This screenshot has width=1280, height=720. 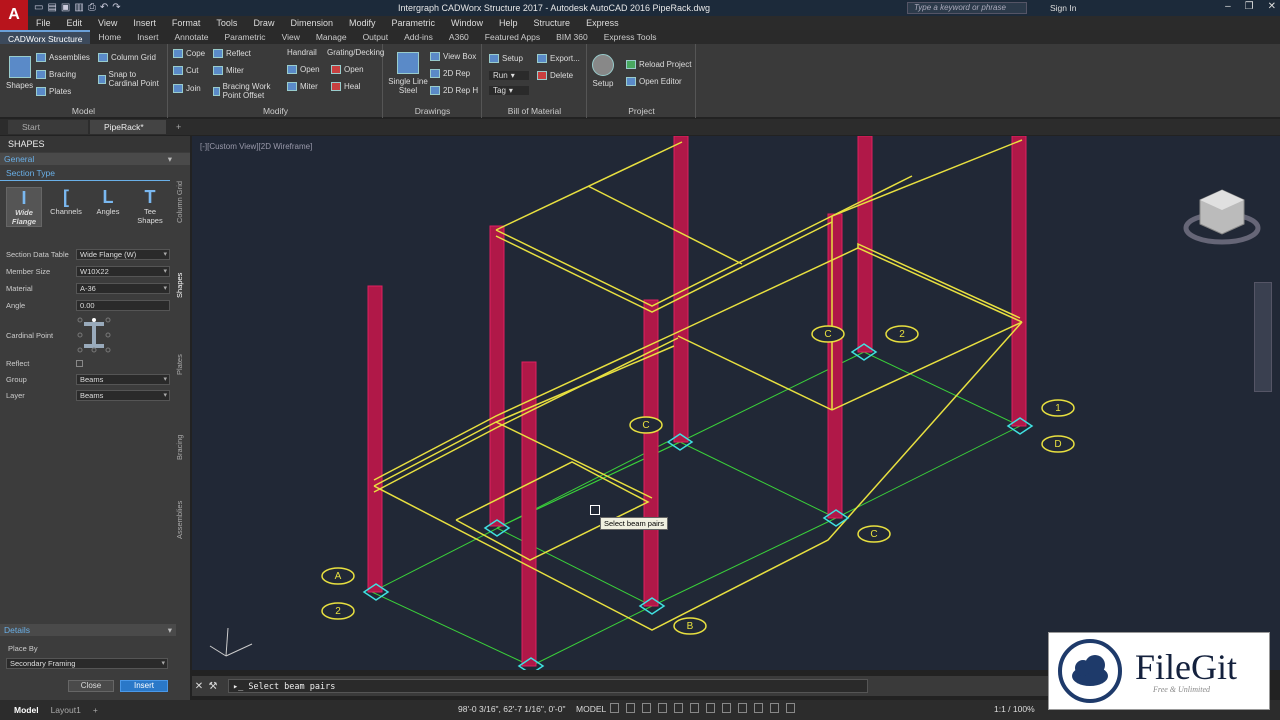 What do you see at coordinates (512, 37) in the screenshot?
I see `ribbon-tab-featured-apps: Featured Apps` at bounding box center [512, 37].